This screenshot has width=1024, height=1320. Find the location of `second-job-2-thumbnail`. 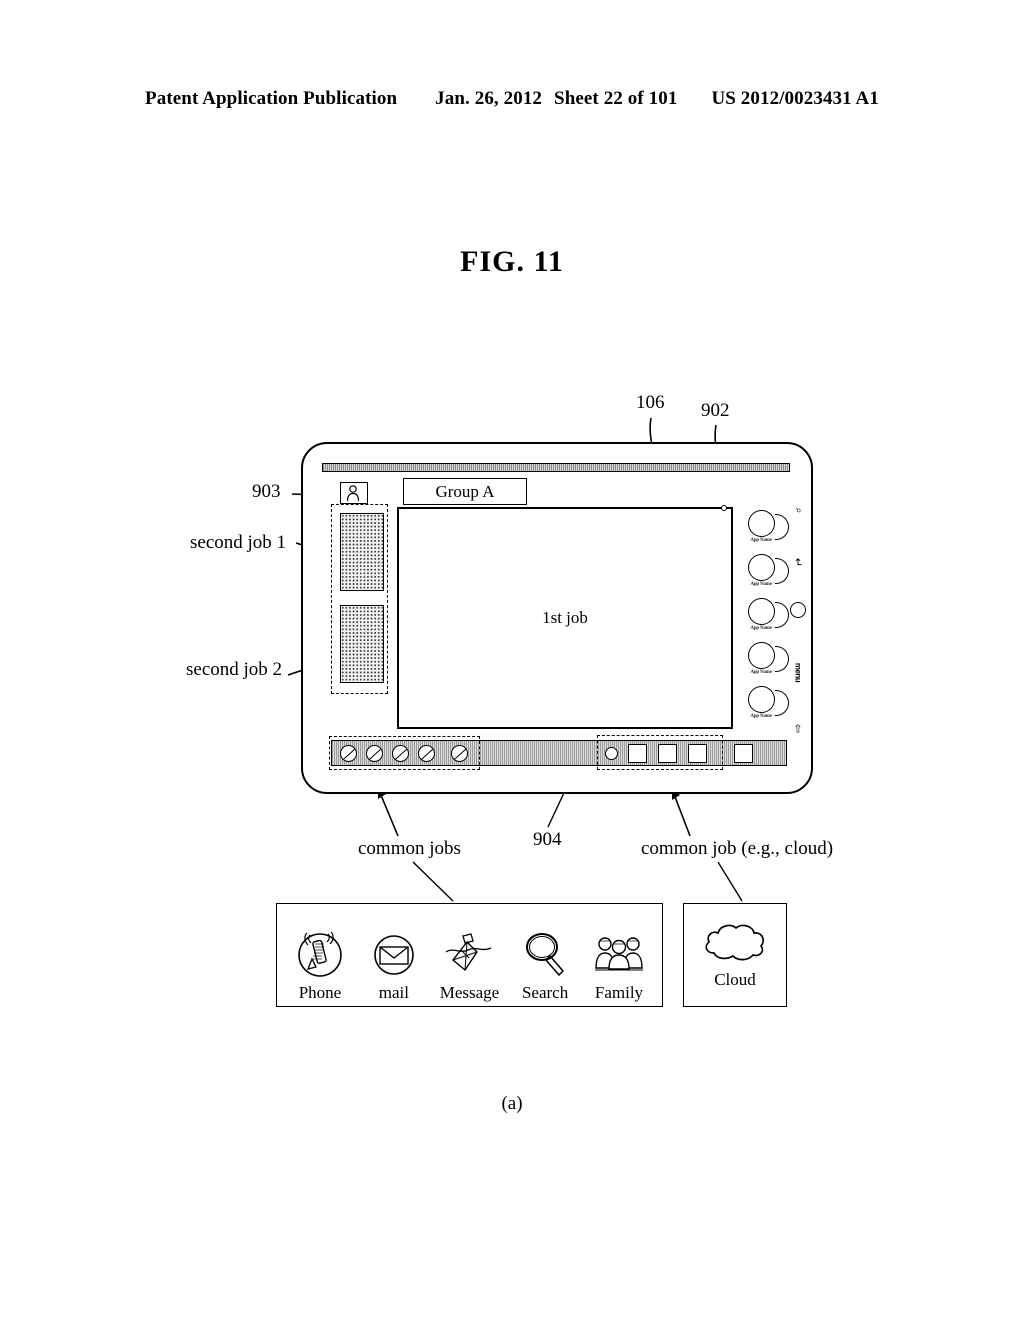

second-job-2-thumbnail is located at coordinates (362, 644).